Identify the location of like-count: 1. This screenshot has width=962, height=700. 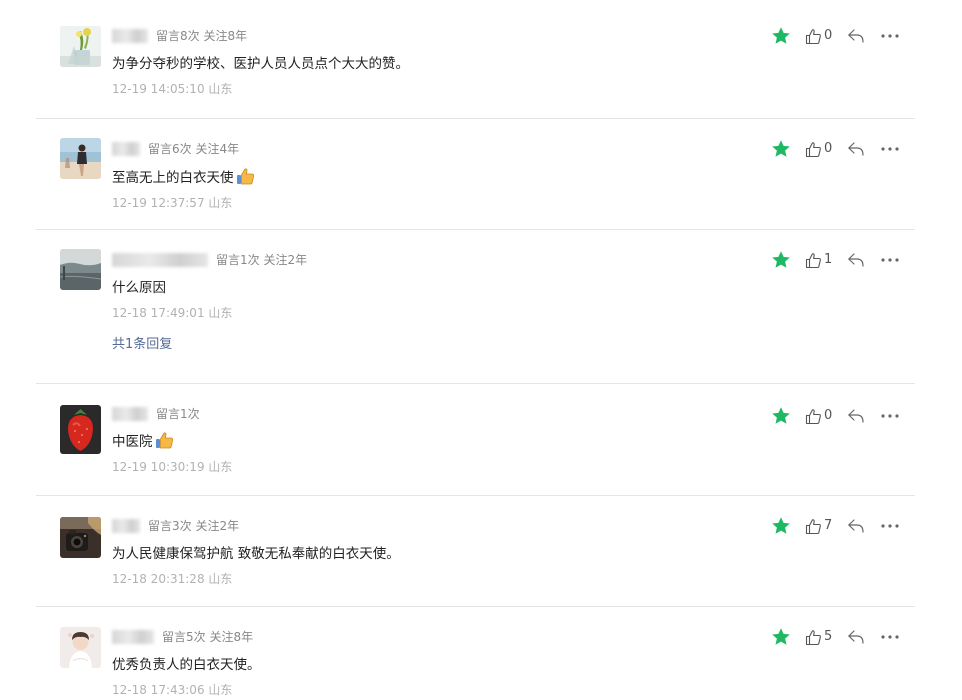
(828, 259).